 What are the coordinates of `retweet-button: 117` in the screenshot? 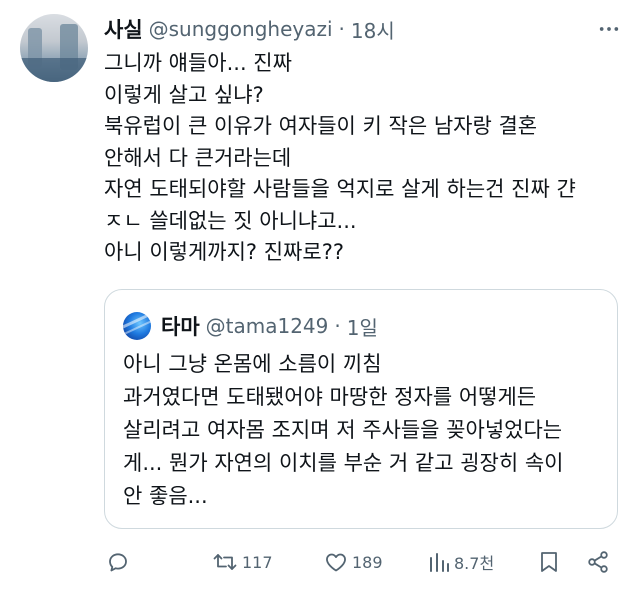 It's located at (242, 562).